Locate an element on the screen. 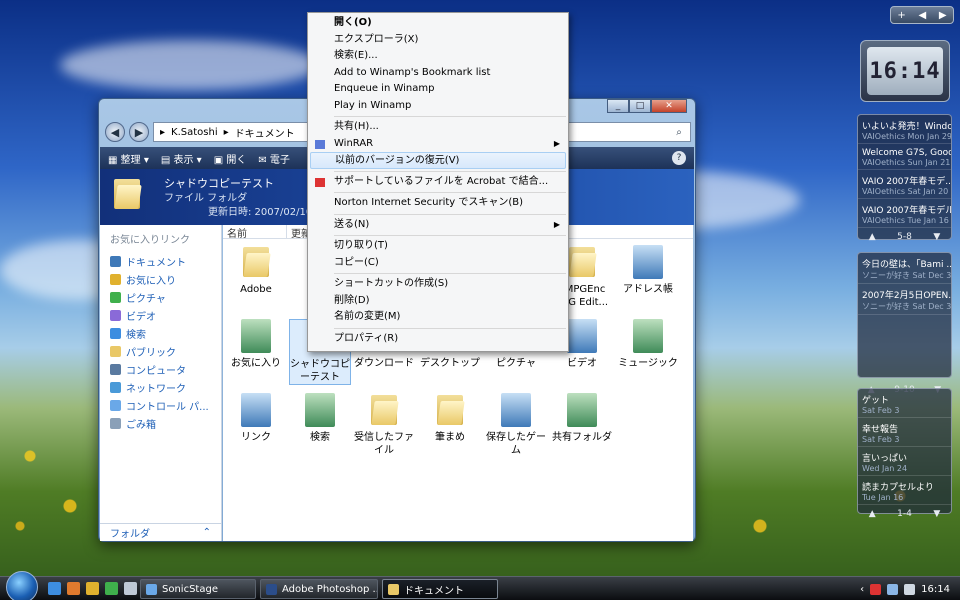  menu-item: 以前のバージョンの復元(V) is located at coordinates (438, 160).